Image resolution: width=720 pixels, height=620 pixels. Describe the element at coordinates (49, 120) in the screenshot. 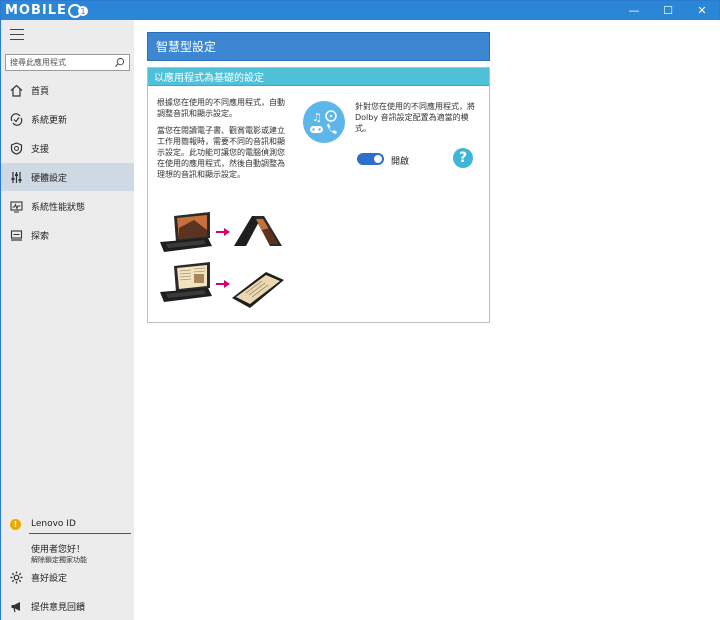

I see `sidebar-item-label: 系統更新` at that location.